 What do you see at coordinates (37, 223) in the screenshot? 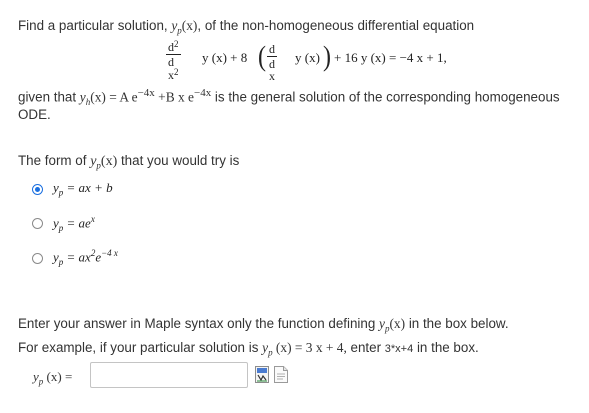
I see `option-2-radio` at bounding box center [37, 223].